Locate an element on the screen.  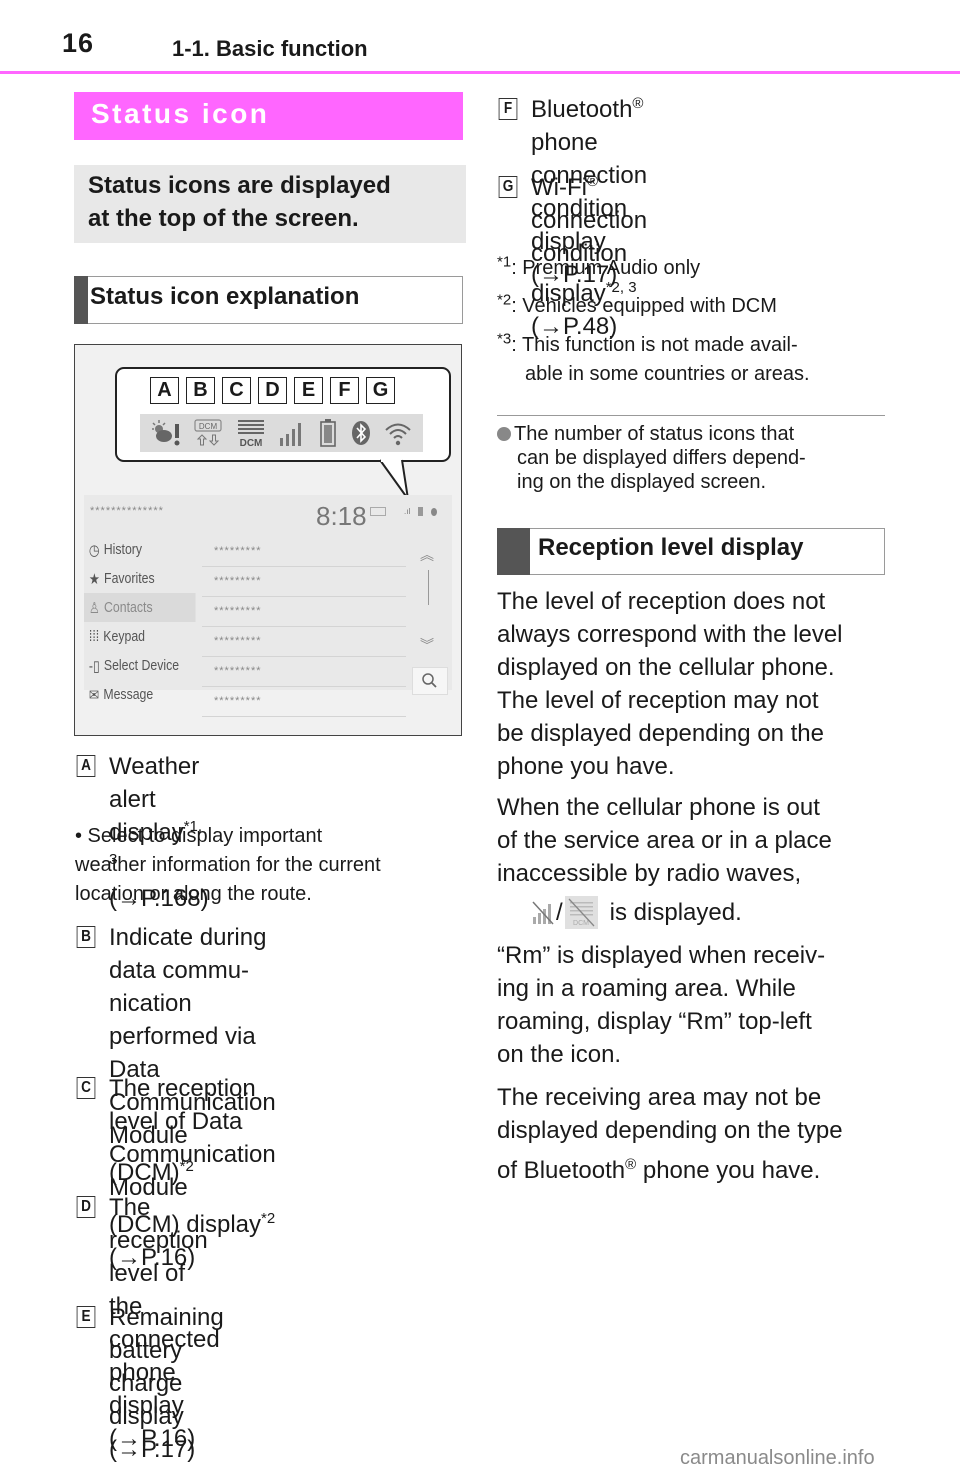
item-text: Wi-Fi is located at coordinates (559, 187).